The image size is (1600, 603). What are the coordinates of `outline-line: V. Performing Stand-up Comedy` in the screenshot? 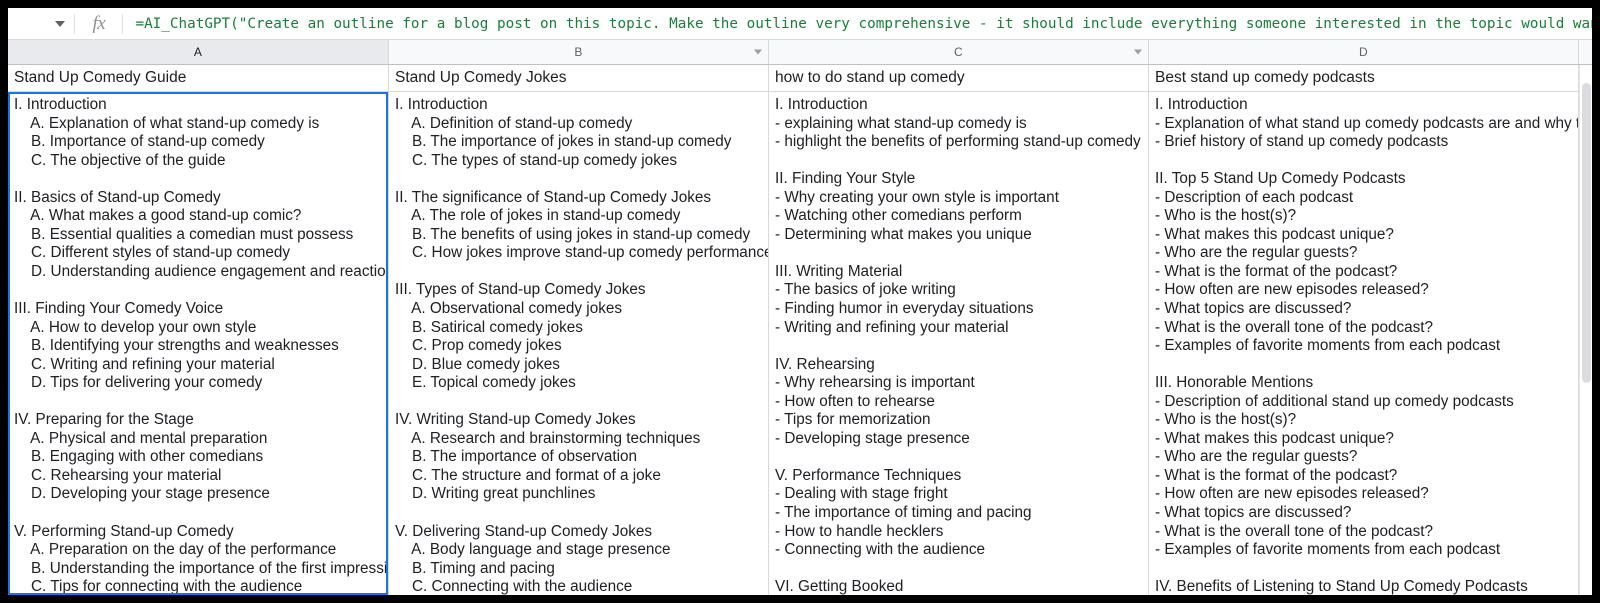 It's located at (124, 531).